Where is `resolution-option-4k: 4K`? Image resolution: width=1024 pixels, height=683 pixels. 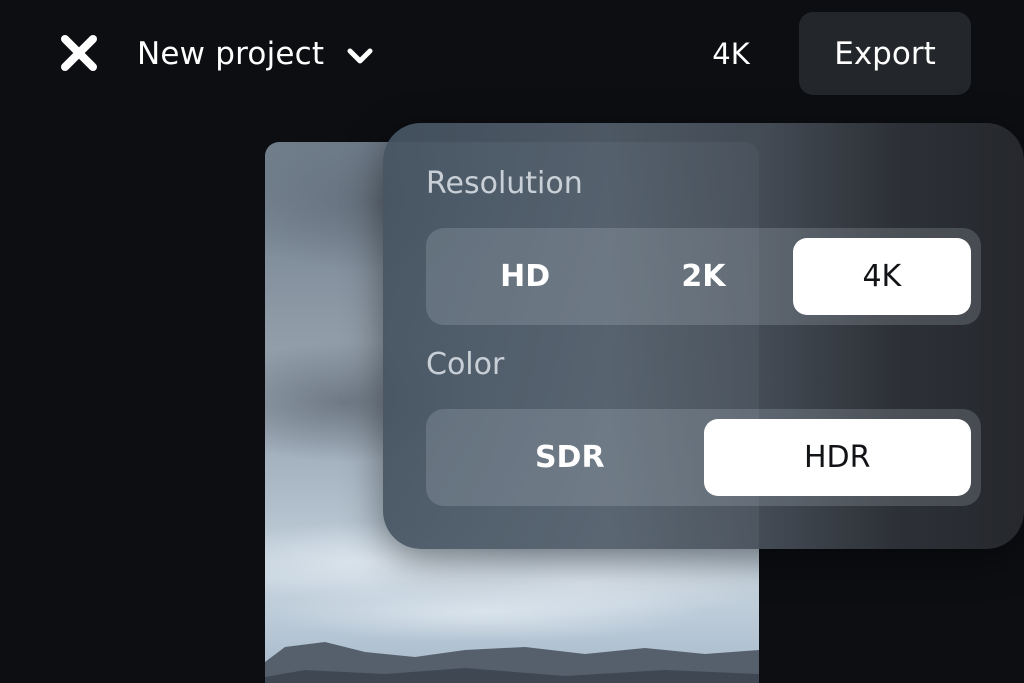 resolution-option-4k: 4K is located at coordinates (881, 276).